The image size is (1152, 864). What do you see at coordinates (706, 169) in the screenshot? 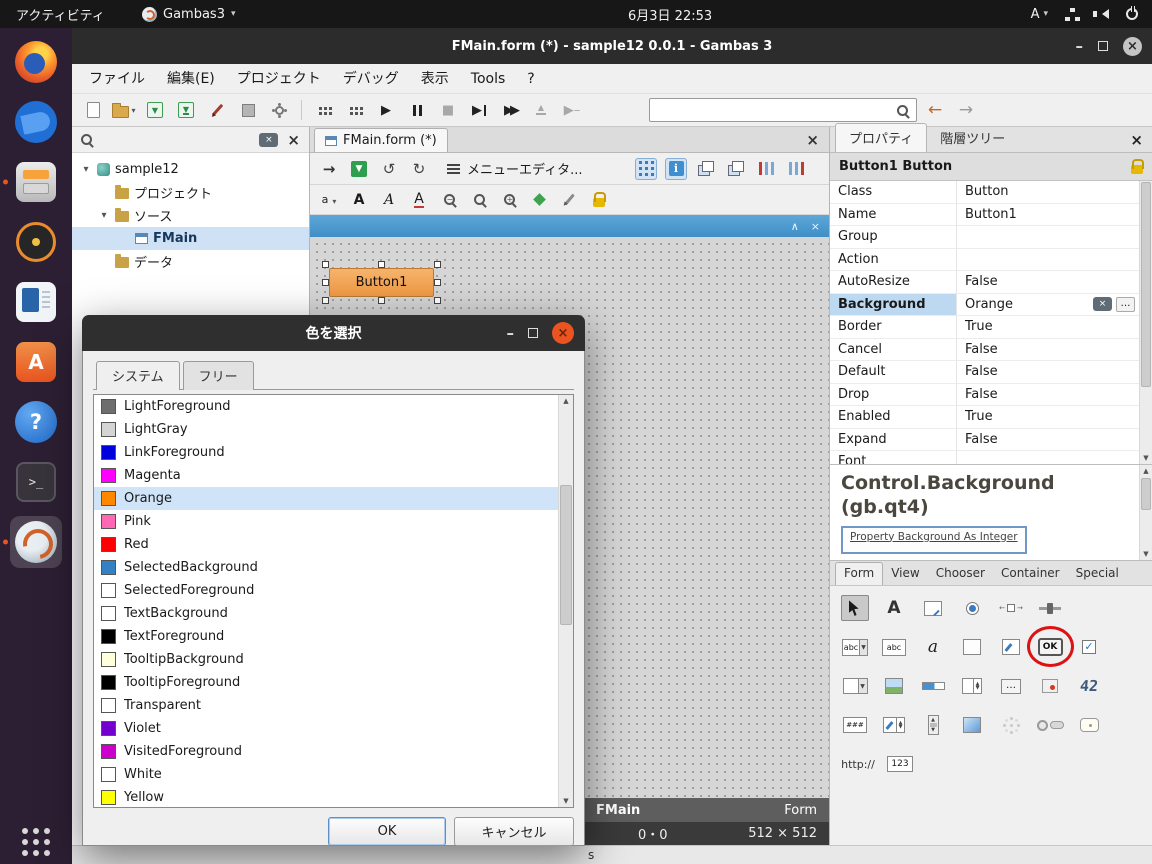
I see `bring-to-front-button` at bounding box center [706, 169].